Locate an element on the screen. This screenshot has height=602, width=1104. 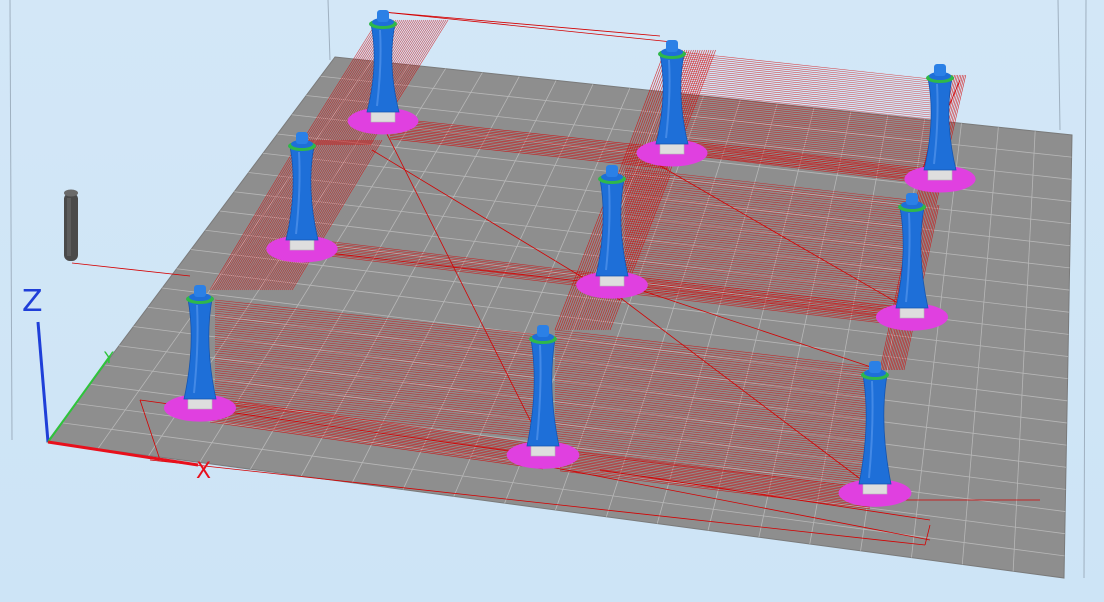
nozzle is located at coordinates (71, 225).